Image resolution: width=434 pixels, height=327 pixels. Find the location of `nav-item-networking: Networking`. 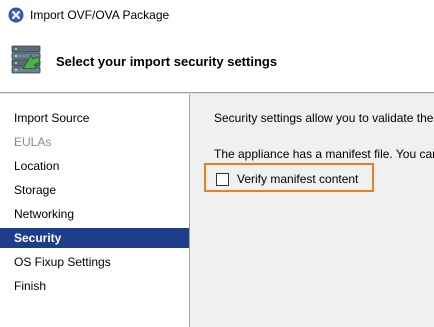

nav-item-networking: Networking is located at coordinates (94, 214).